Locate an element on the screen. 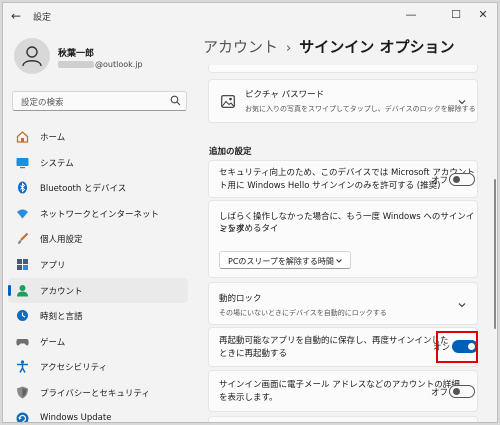  brush-icon is located at coordinates (23, 239).